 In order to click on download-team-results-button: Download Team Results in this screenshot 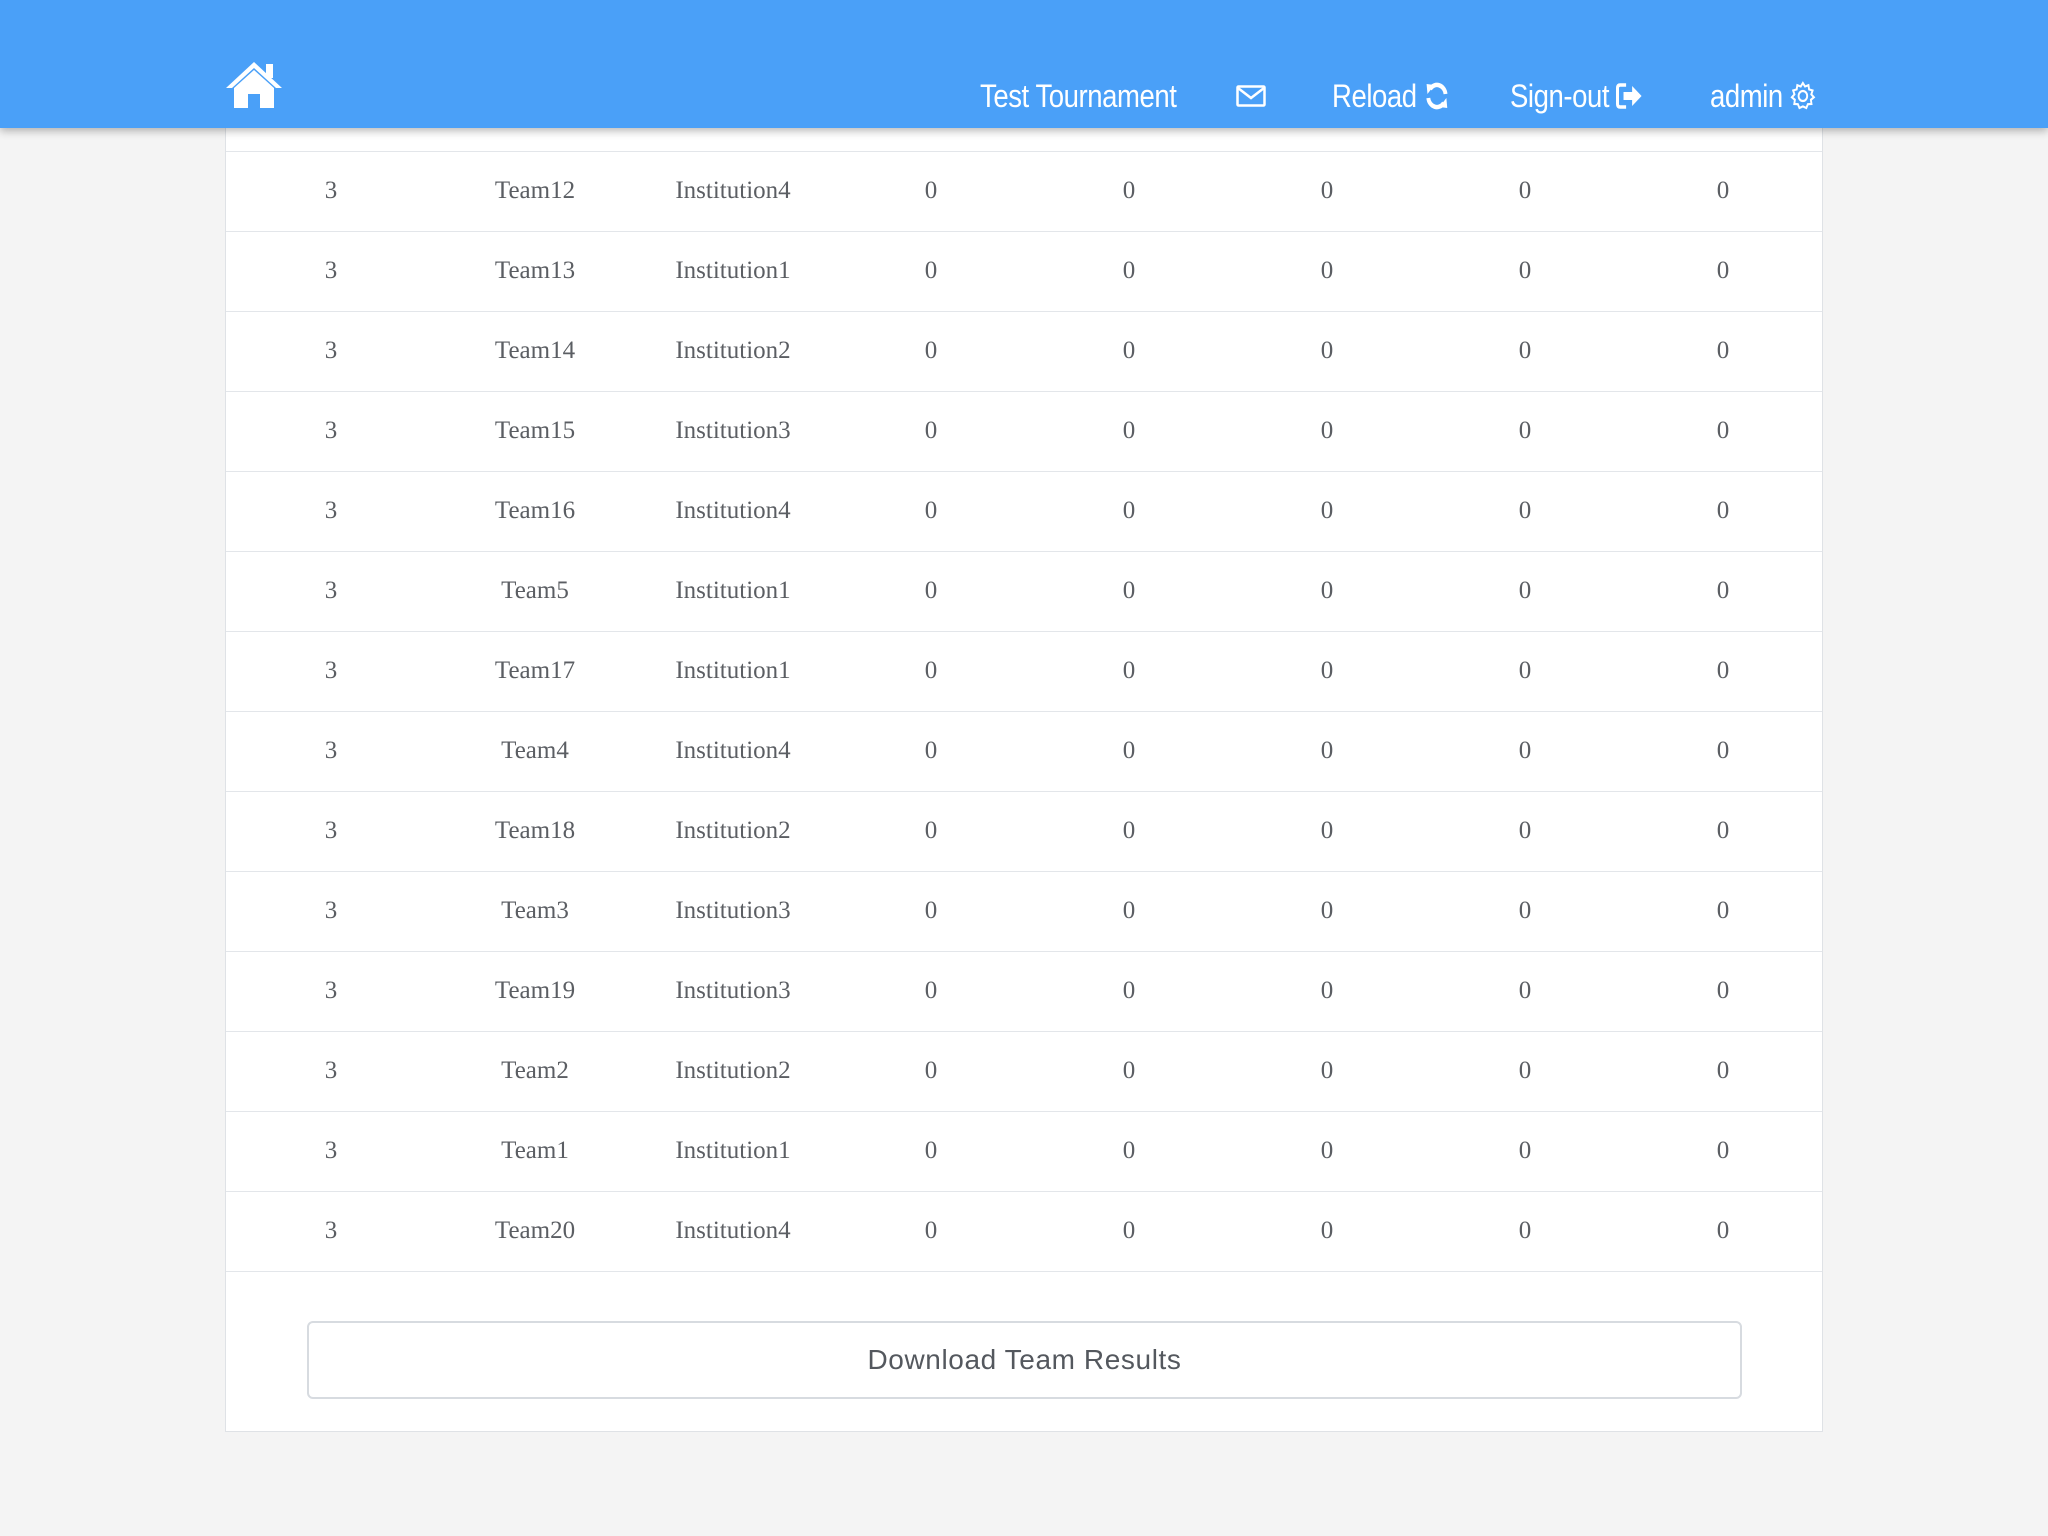, I will do `click(1024, 1360)`.